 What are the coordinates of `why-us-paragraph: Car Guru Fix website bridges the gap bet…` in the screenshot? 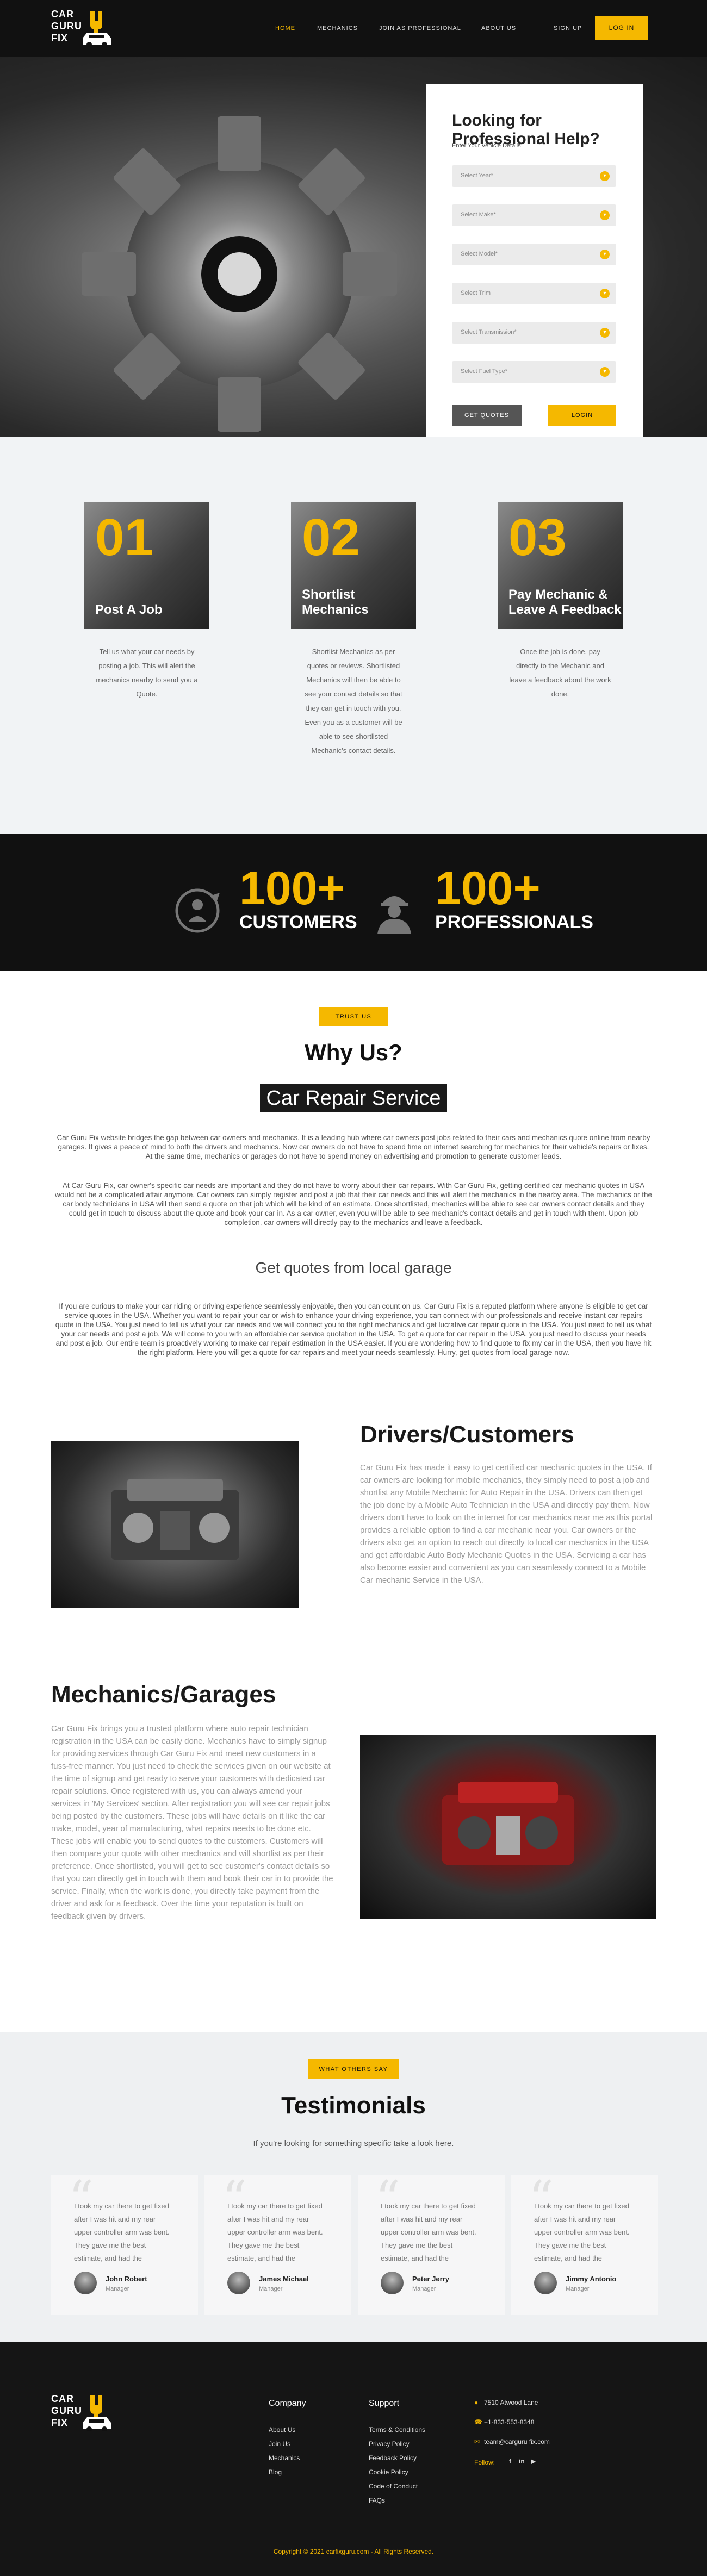 It's located at (353, 1147).